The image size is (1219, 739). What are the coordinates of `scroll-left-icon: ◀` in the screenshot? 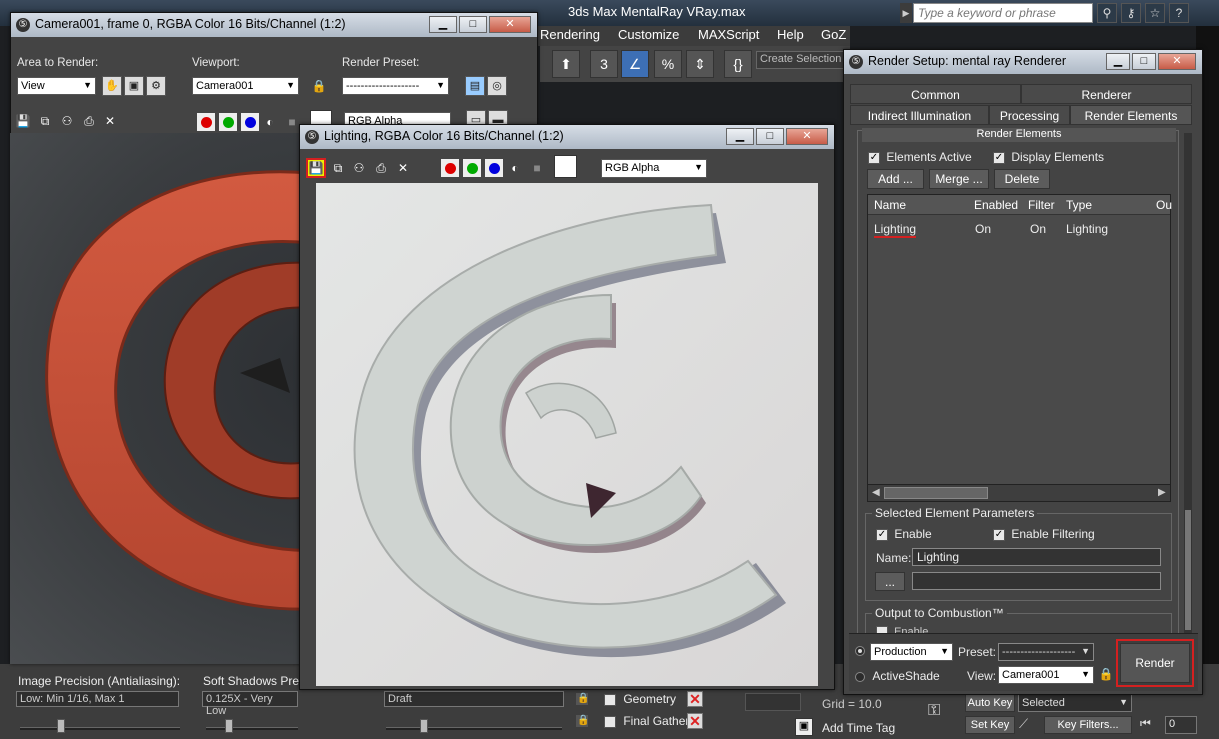 It's located at (876, 492).